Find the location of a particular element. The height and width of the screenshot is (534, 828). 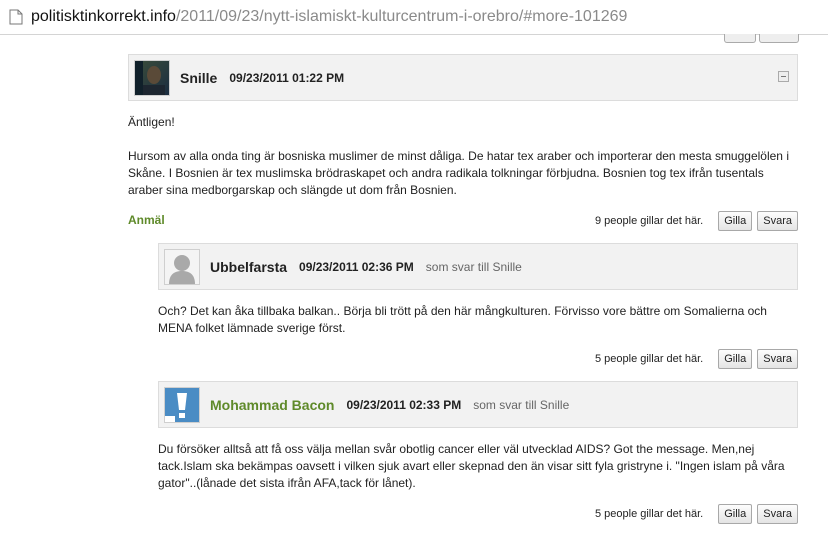

report-link: Anmäl is located at coordinates (146, 220).